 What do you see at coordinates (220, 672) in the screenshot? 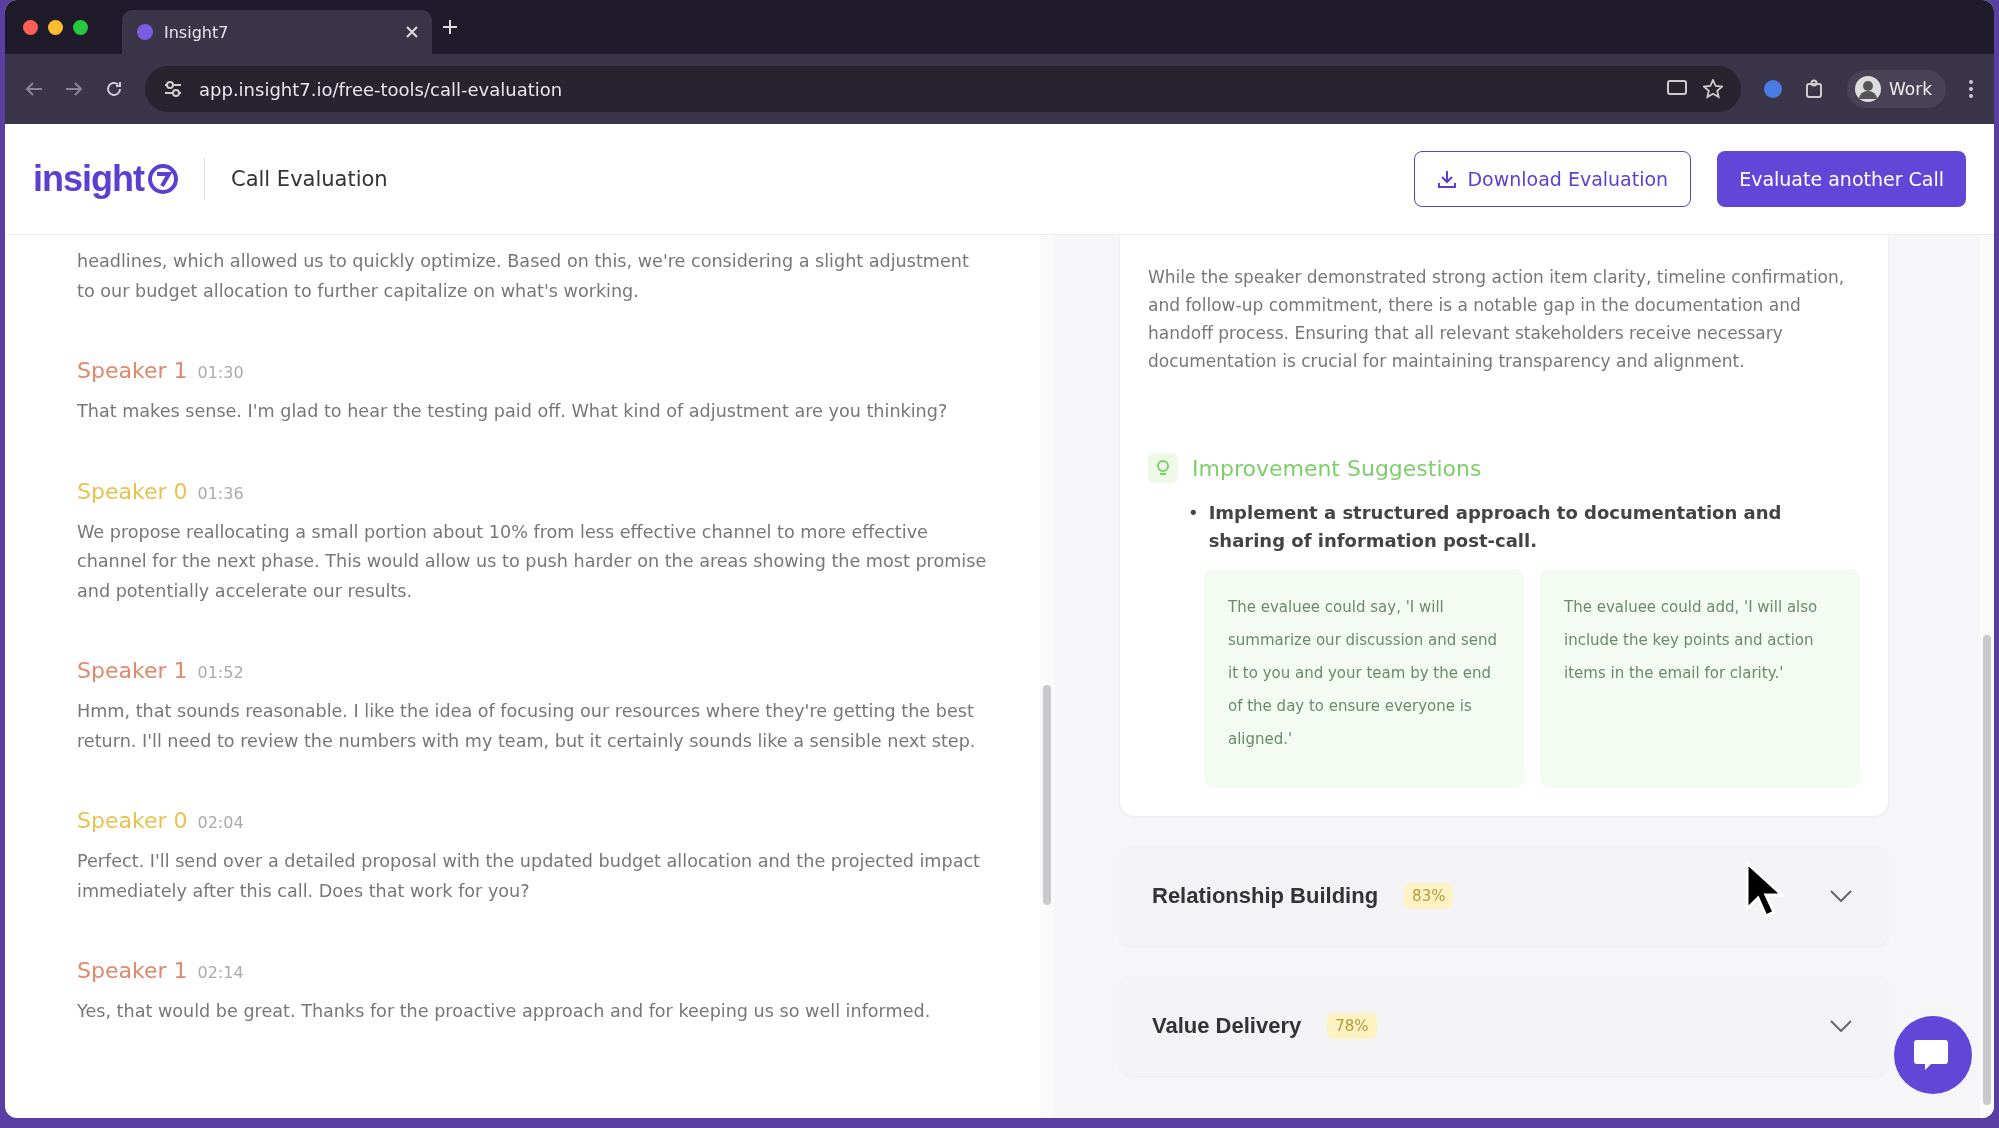
I see `timestamp: 01:52` at bounding box center [220, 672].